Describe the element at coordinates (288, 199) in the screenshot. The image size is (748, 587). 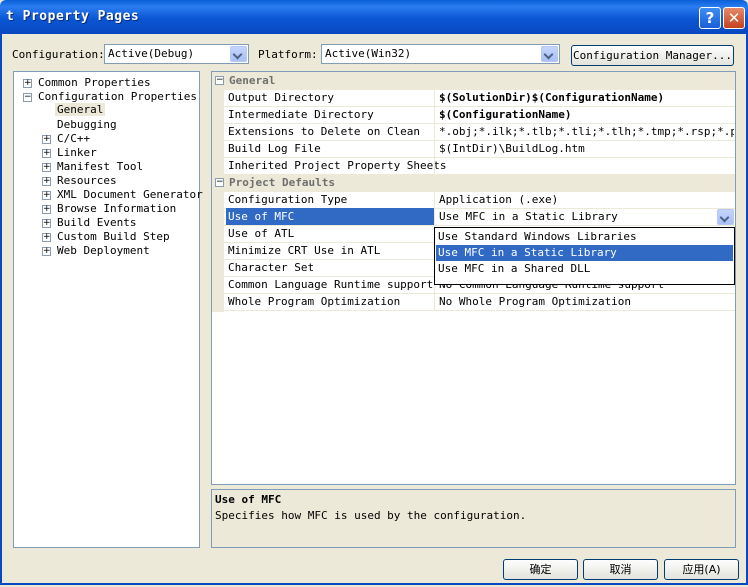
I see `property-name: Configuration Type` at that location.